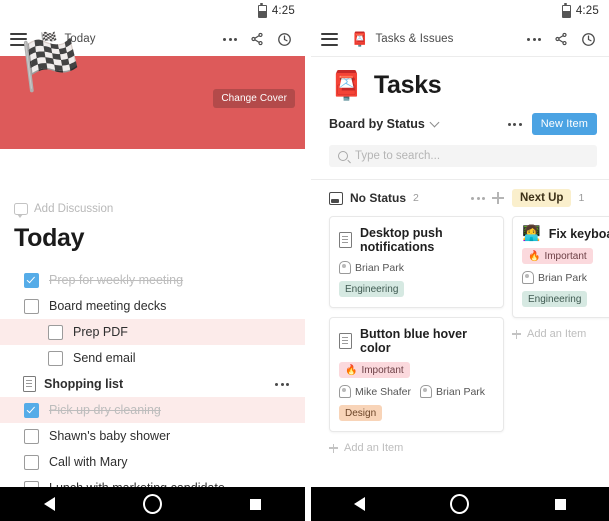  What do you see at coordinates (434, 122) in the screenshot?
I see `chevron-down-icon` at bounding box center [434, 122].